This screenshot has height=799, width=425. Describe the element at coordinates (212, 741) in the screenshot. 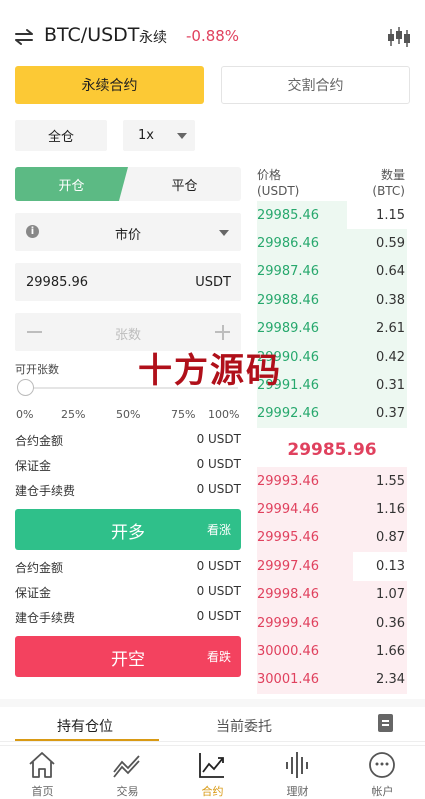

I see `tab-divider` at that location.